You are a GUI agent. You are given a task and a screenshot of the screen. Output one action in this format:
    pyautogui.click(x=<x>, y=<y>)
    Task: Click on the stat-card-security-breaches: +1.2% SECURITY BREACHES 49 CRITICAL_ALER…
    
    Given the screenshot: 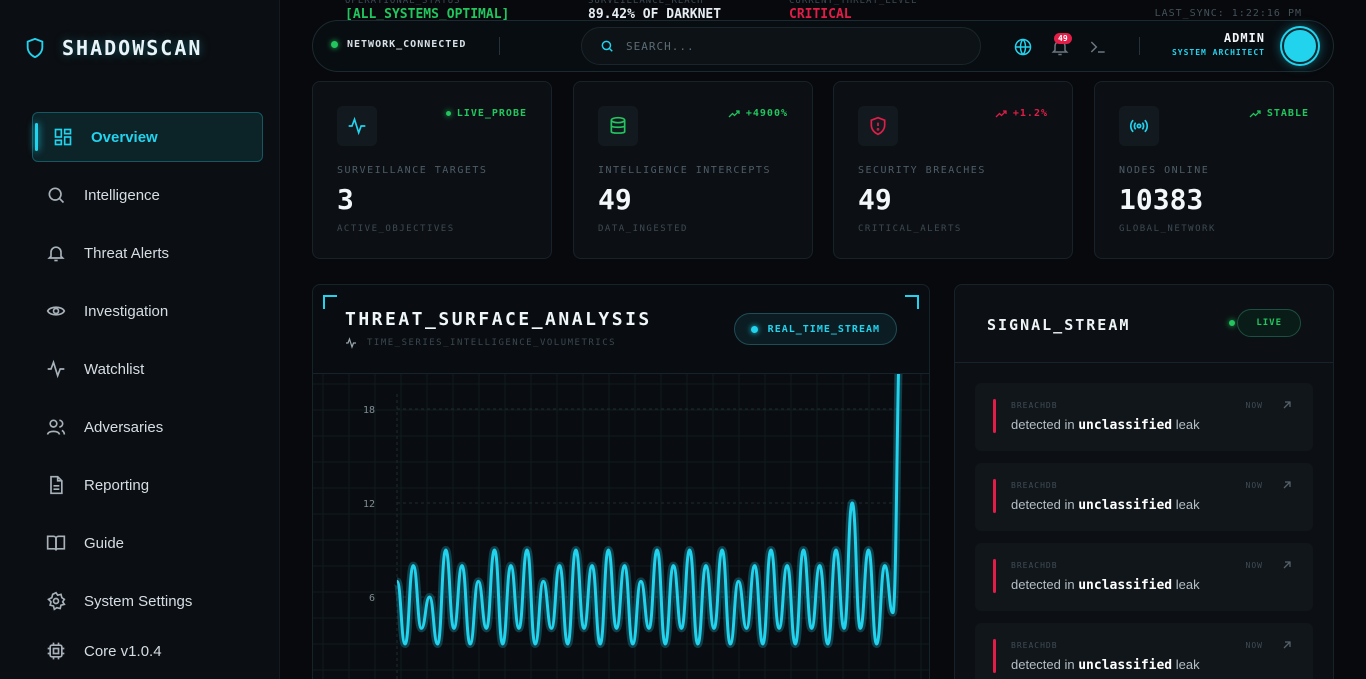 What is the action you would take?
    pyautogui.click(x=953, y=170)
    